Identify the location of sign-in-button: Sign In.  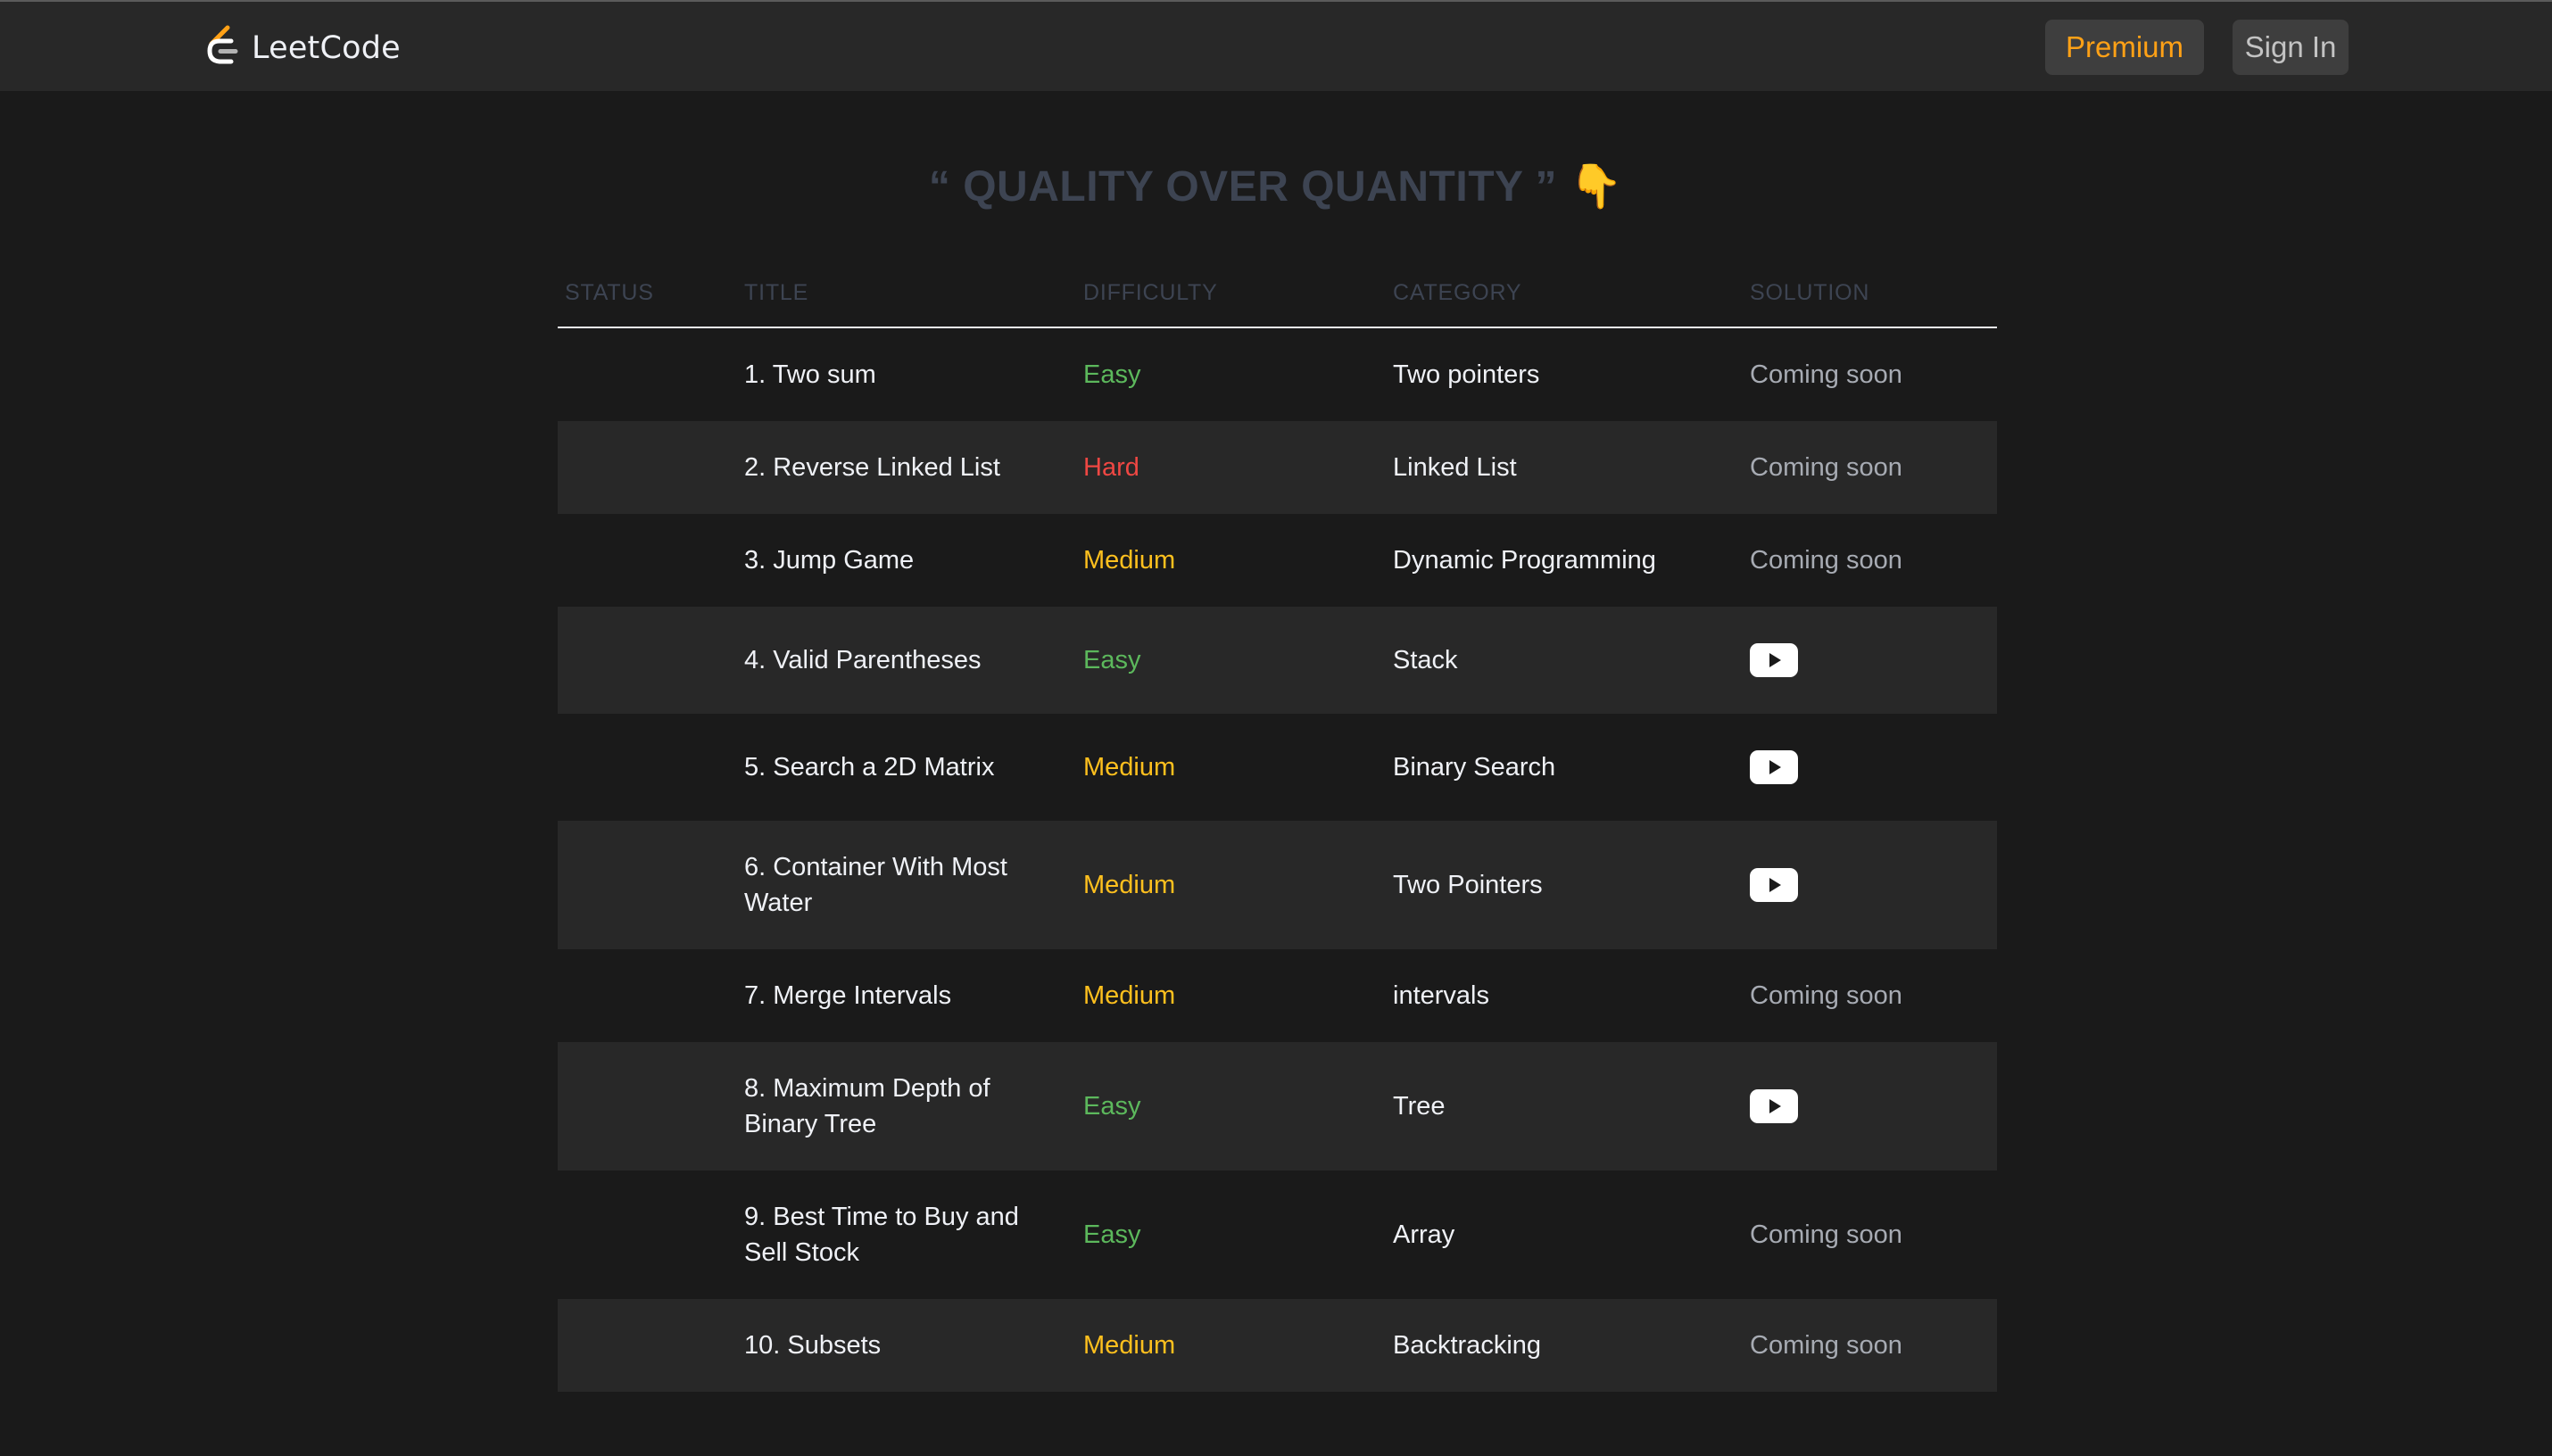
(2291, 47).